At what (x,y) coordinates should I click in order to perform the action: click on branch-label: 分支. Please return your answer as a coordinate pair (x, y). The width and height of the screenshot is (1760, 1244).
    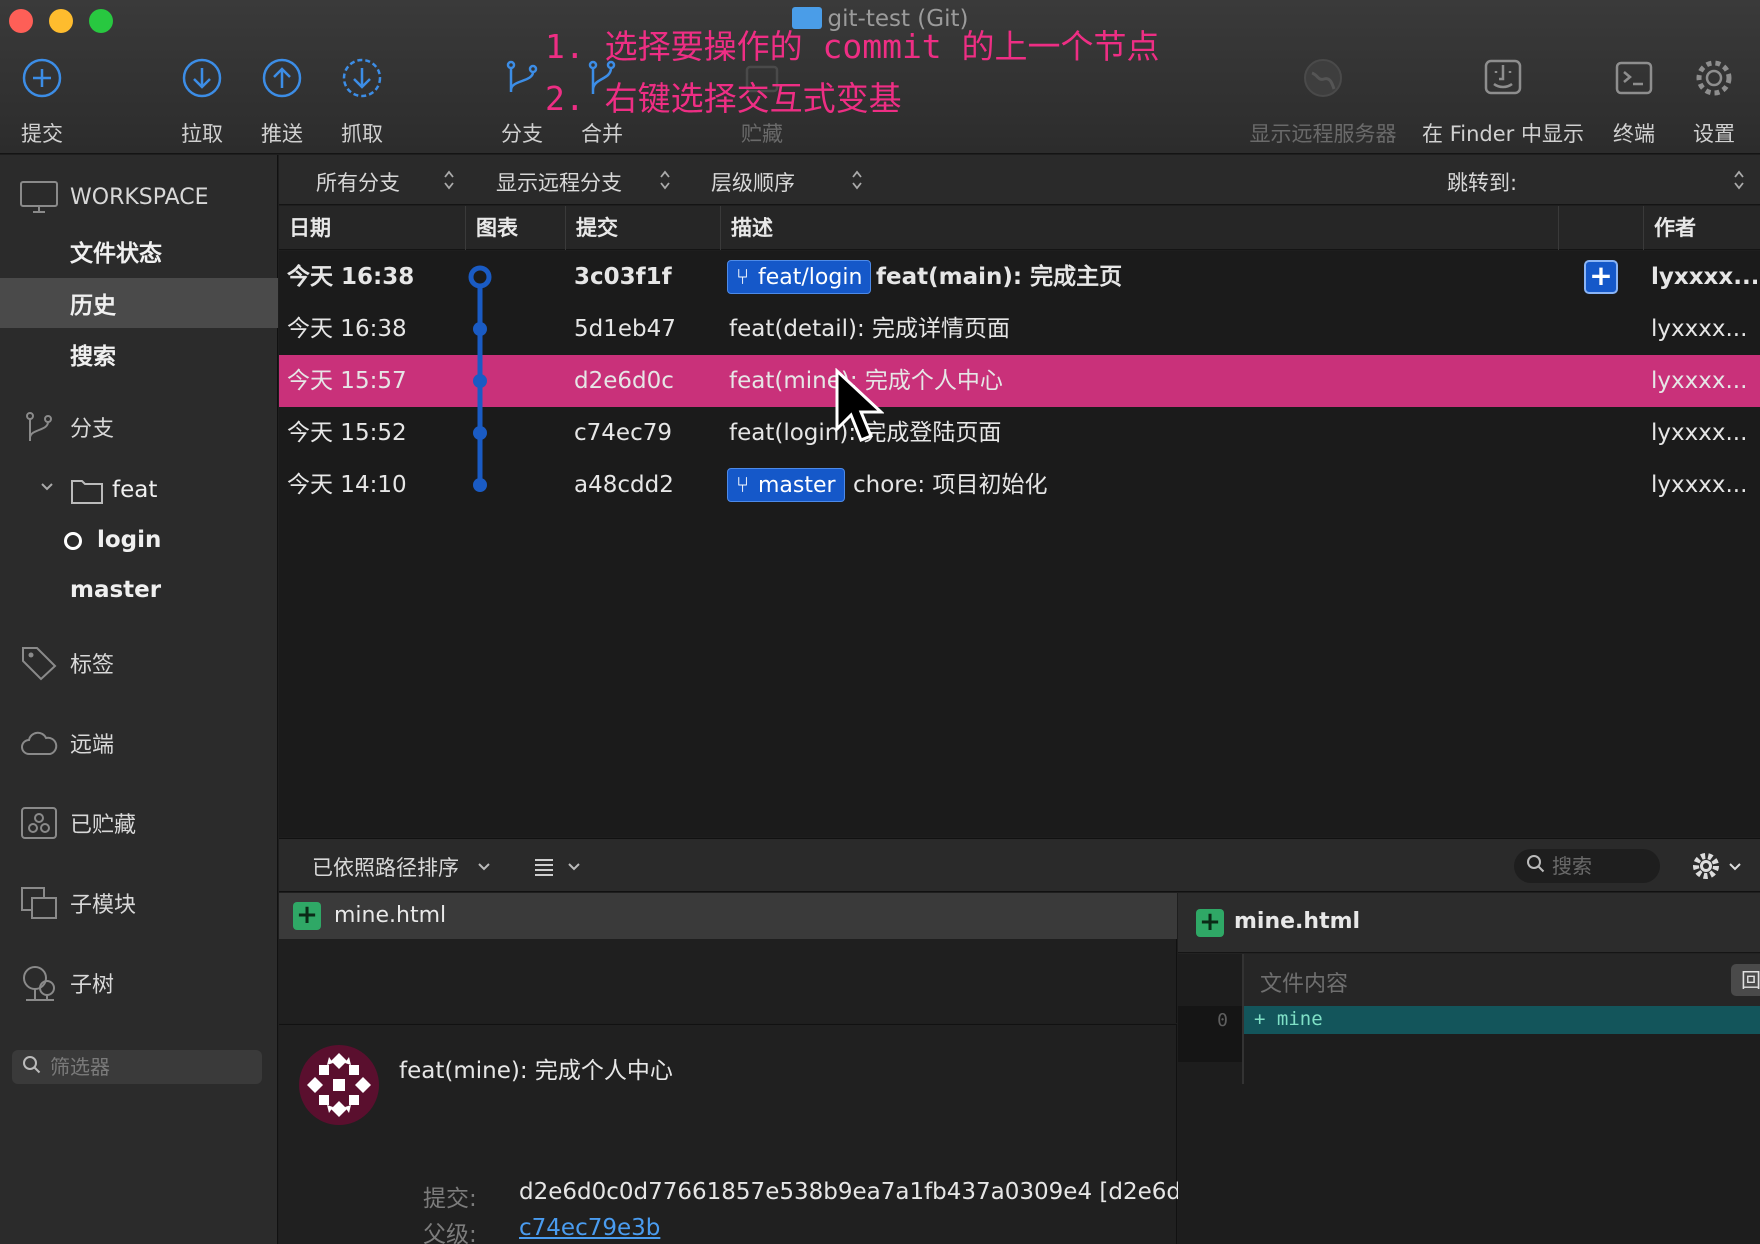
    Looking at the image, I should click on (522, 134).